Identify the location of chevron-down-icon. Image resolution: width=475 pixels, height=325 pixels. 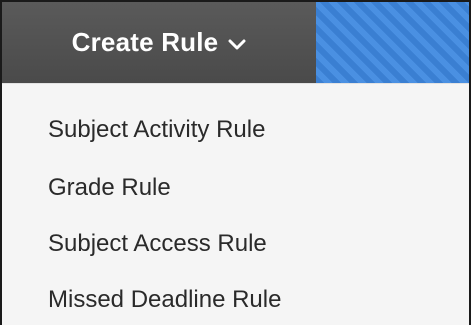
(237, 45).